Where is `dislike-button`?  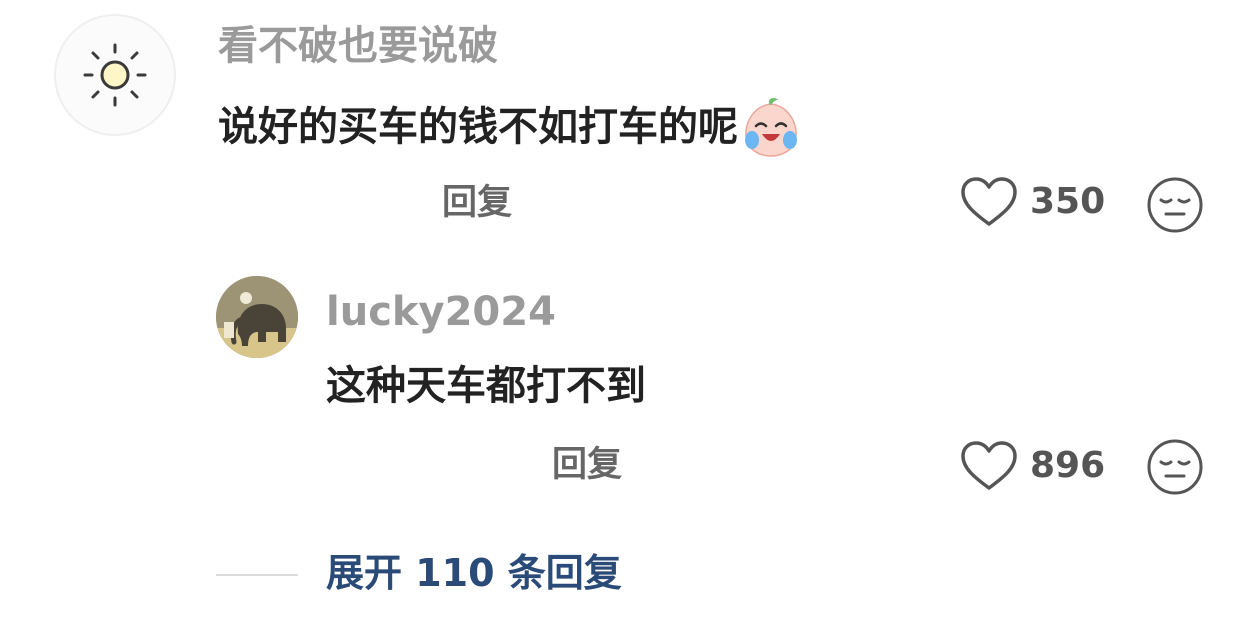
dislike-button is located at coordinates (1175, 207).